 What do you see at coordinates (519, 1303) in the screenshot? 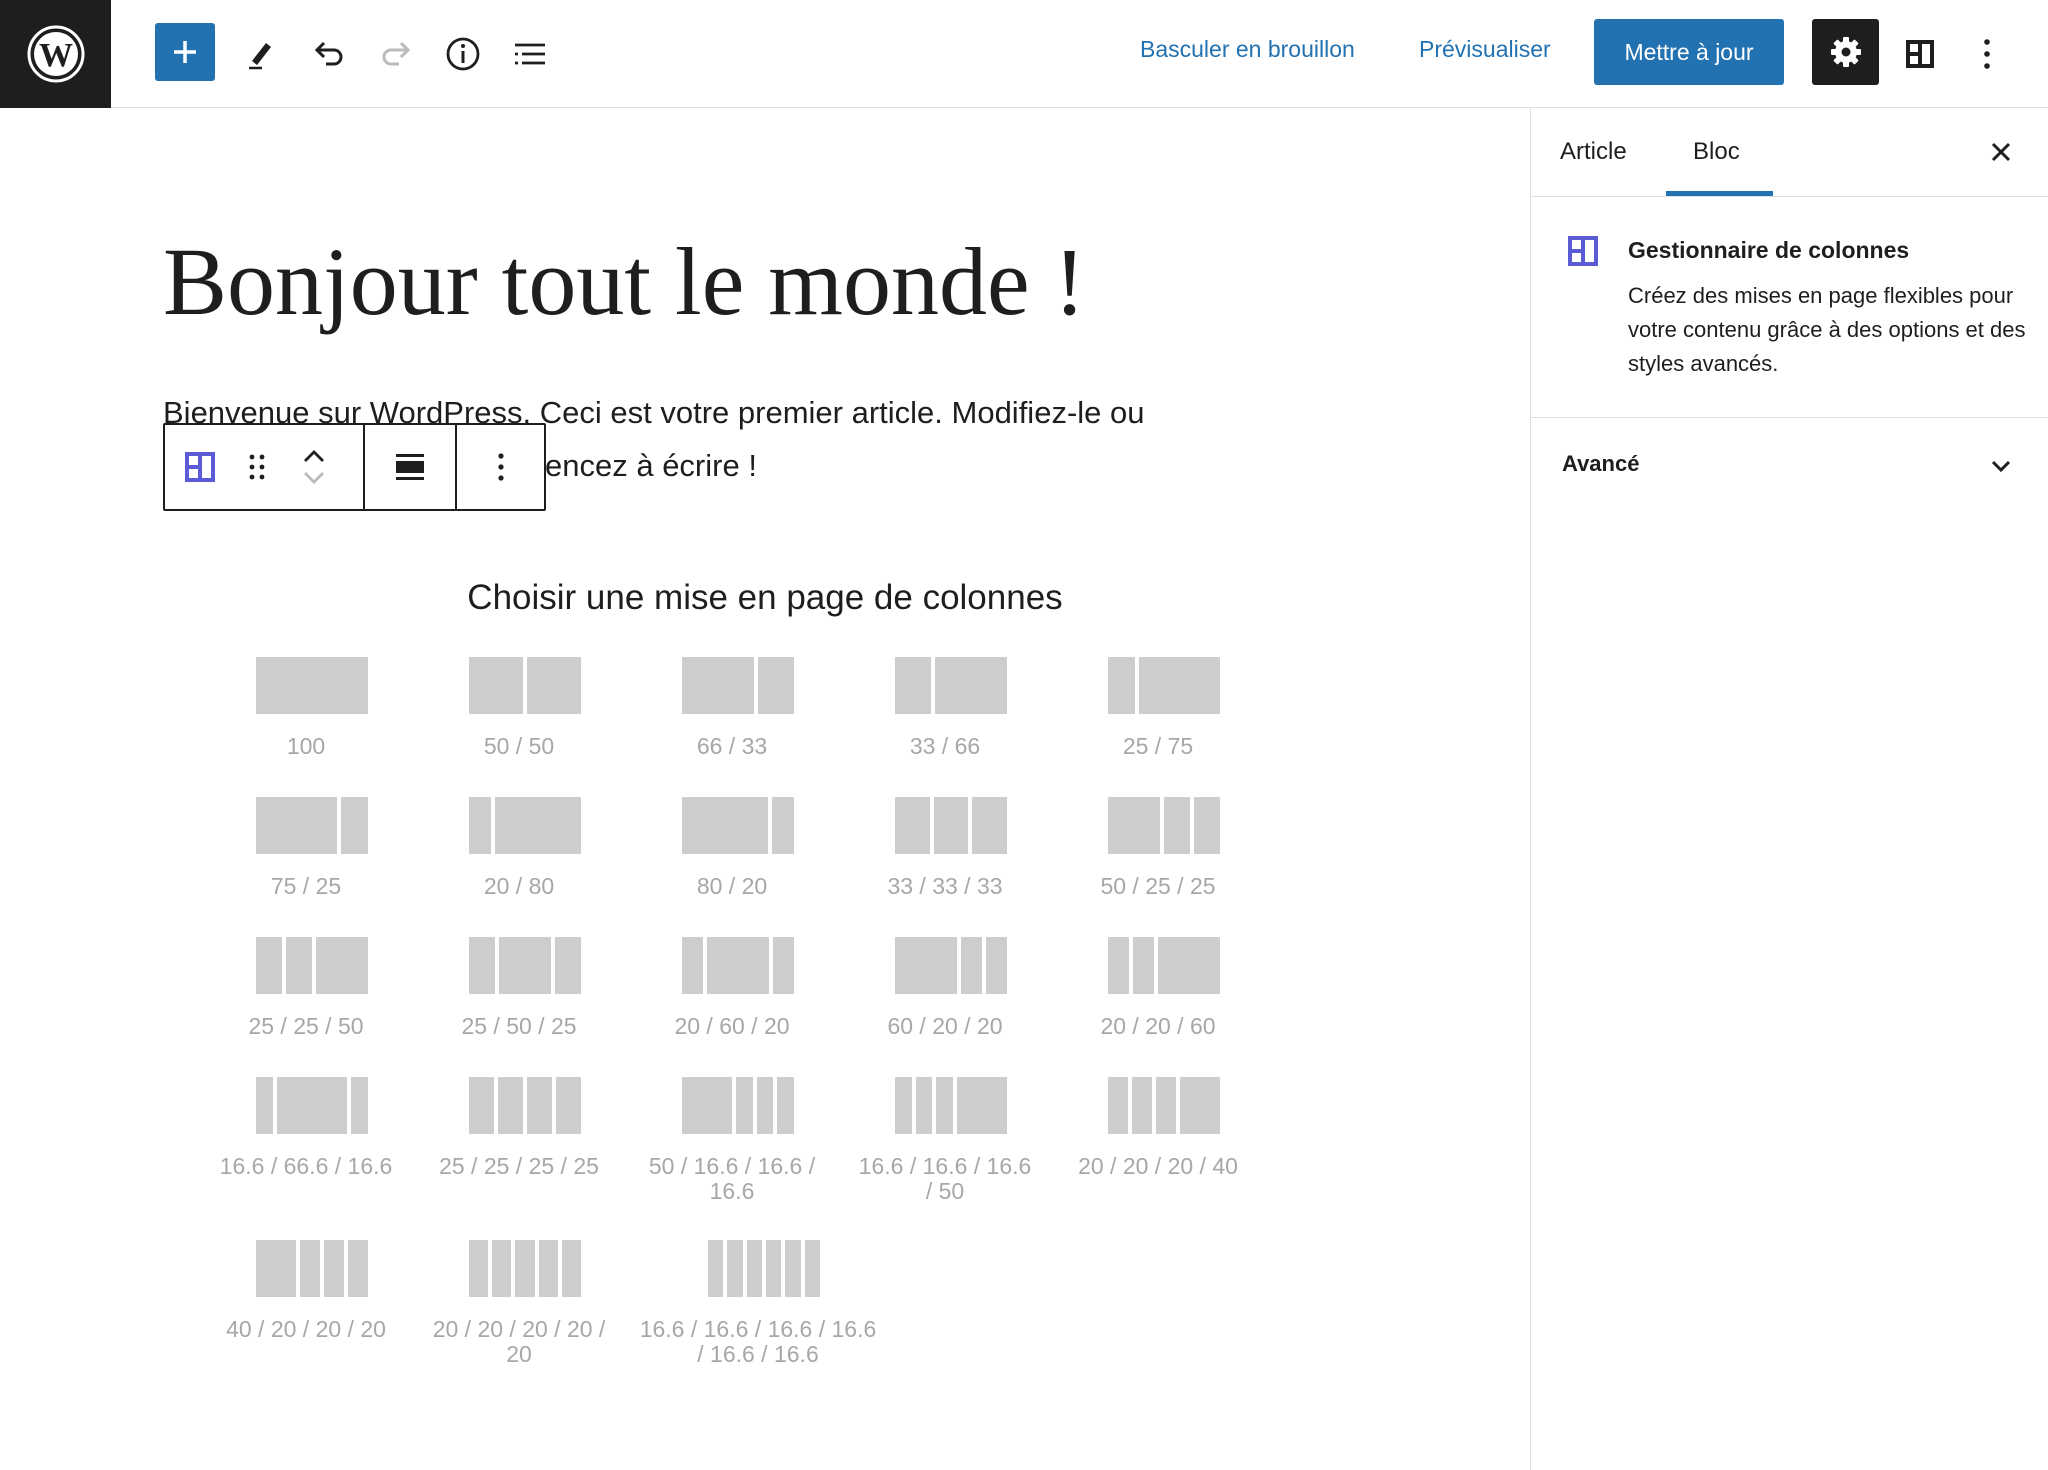
I see `layout-option: 20 / 20 / 20 / 20 / 20` at bounding box center [519, 1303].